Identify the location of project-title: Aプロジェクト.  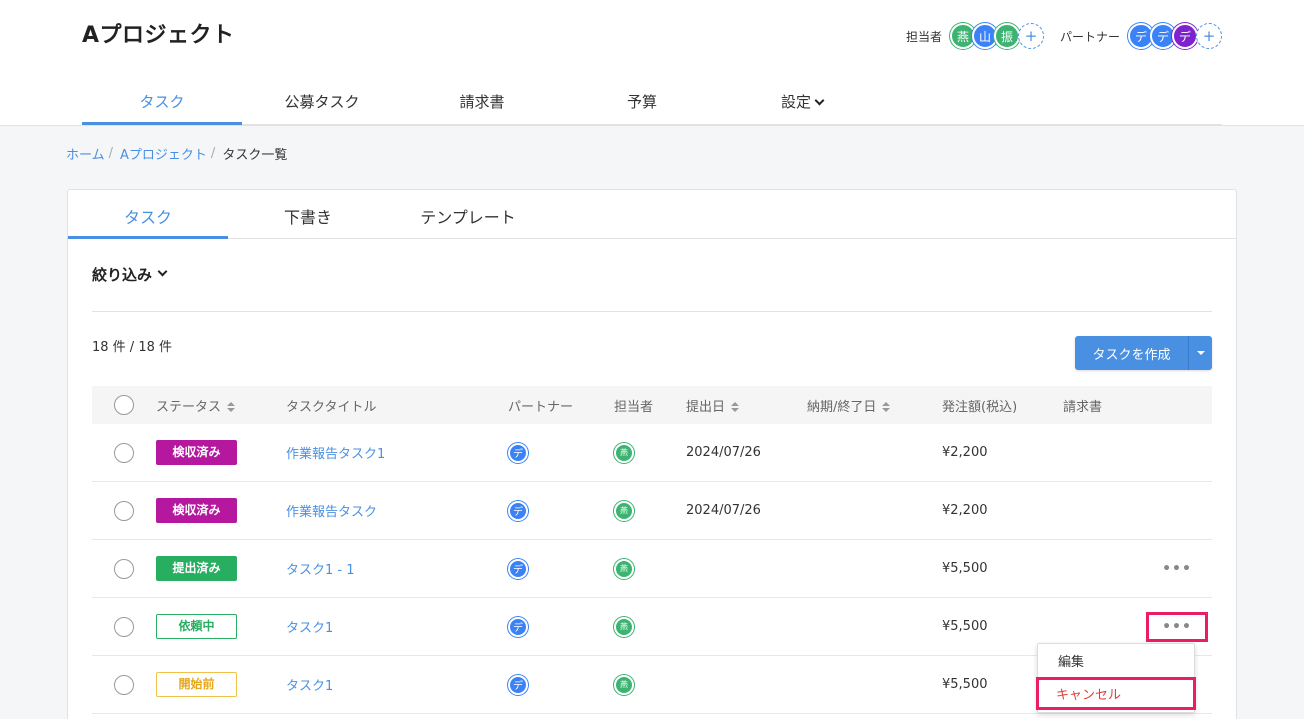
(158, 35).